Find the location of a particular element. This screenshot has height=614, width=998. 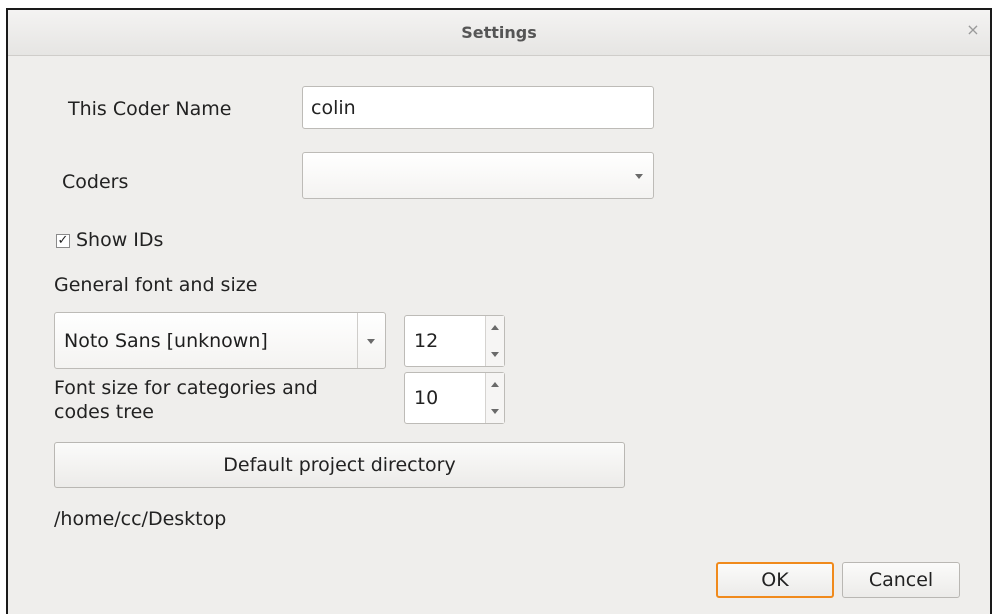

cancel-button: Cancel is located at coordinates (901, 580).